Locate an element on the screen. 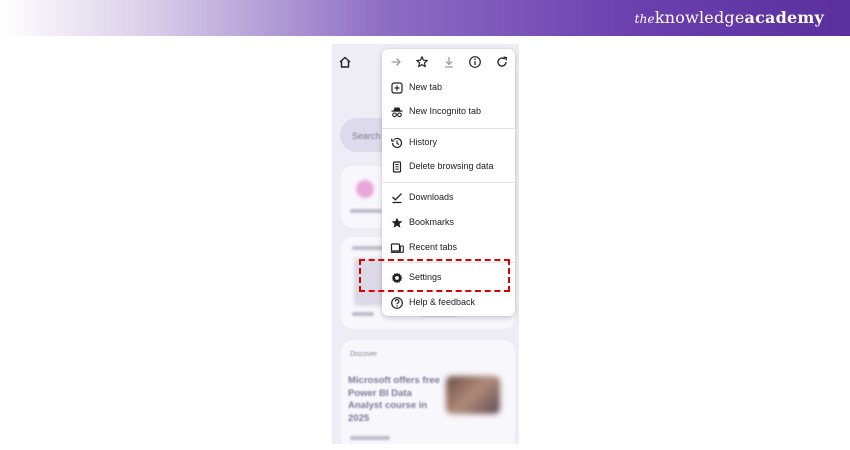  discover-label: Discover is located at coordinates (364, 354).